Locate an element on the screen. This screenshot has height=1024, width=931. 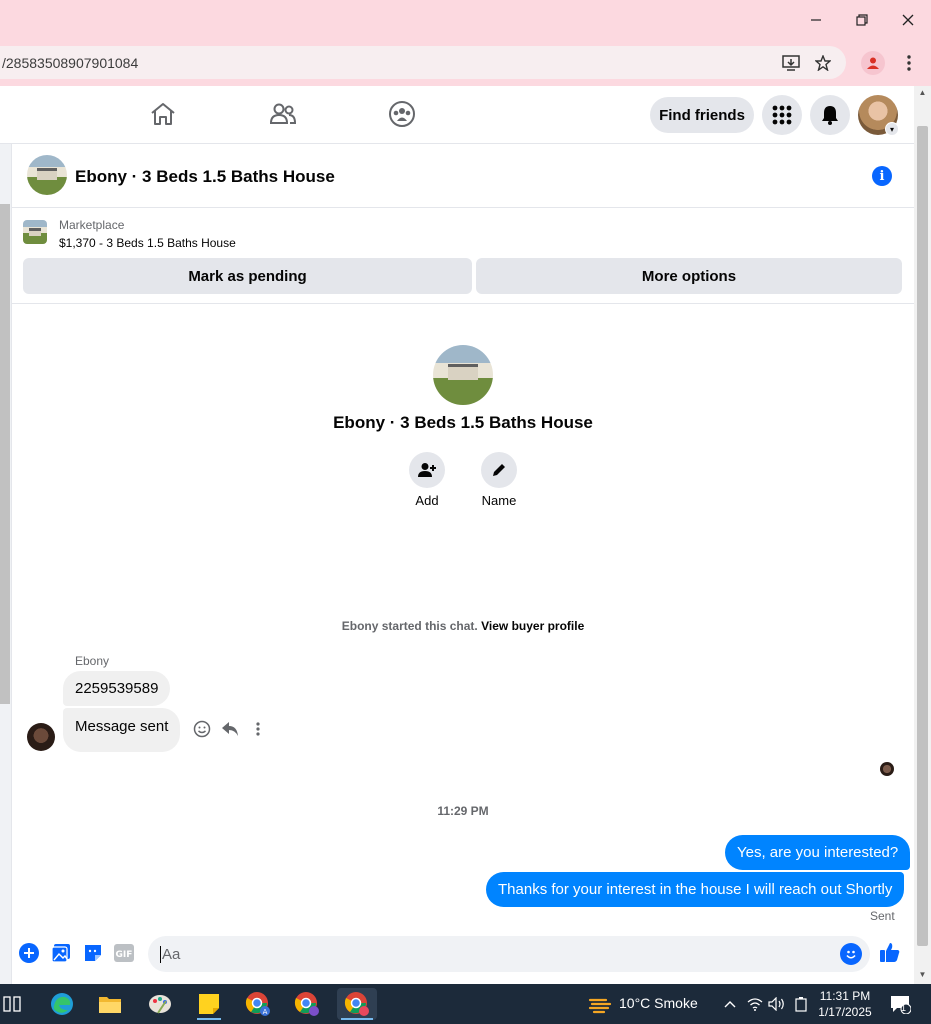
chevron-up-icon is located at coordinates (730, 1004).